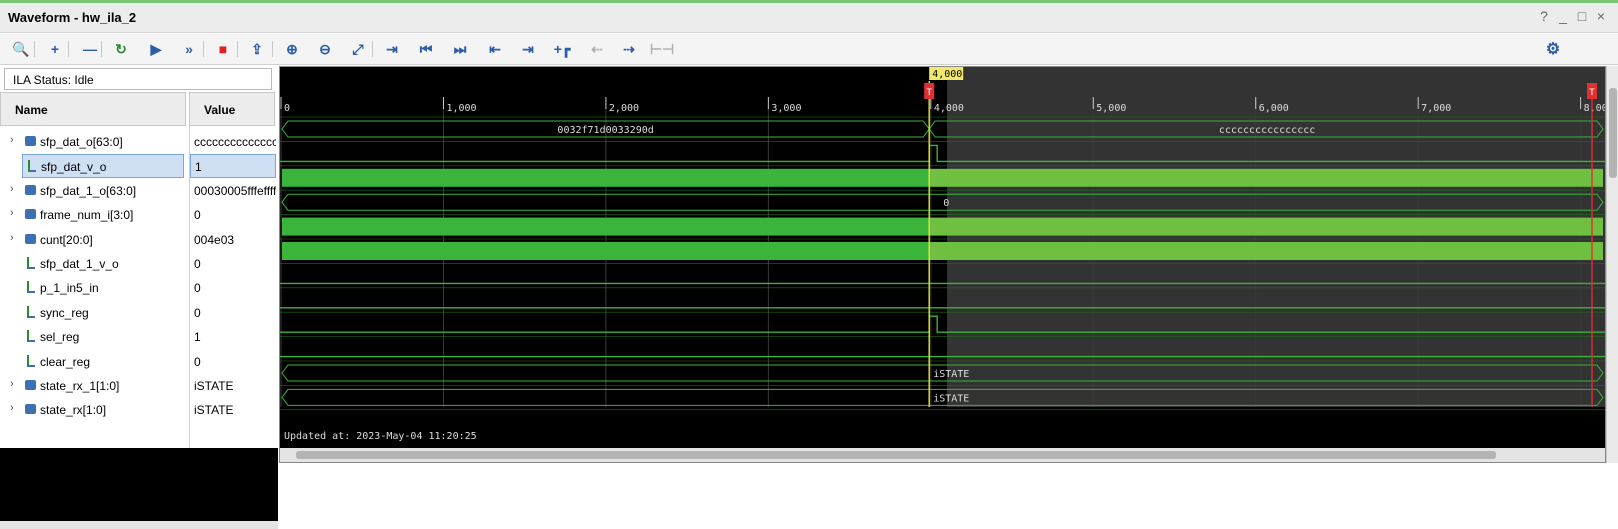  What do you see at coordinates (139, 488) in the screenshot?
I see `signal-list-empty-area` at bounding box center [139, 488].